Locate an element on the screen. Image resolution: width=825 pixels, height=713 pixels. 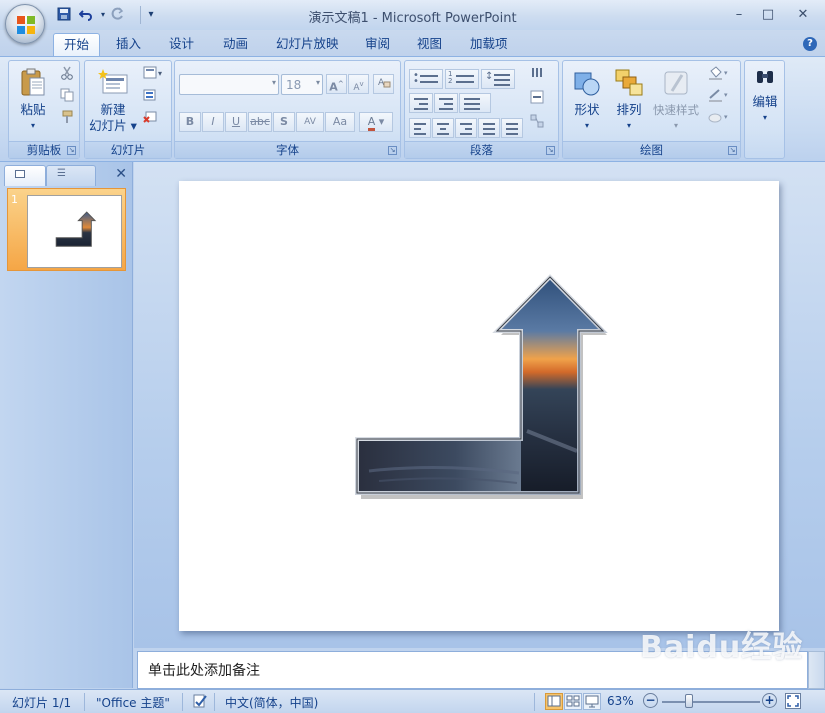
change-case-button: Aa is located at coordinates (340, 122).